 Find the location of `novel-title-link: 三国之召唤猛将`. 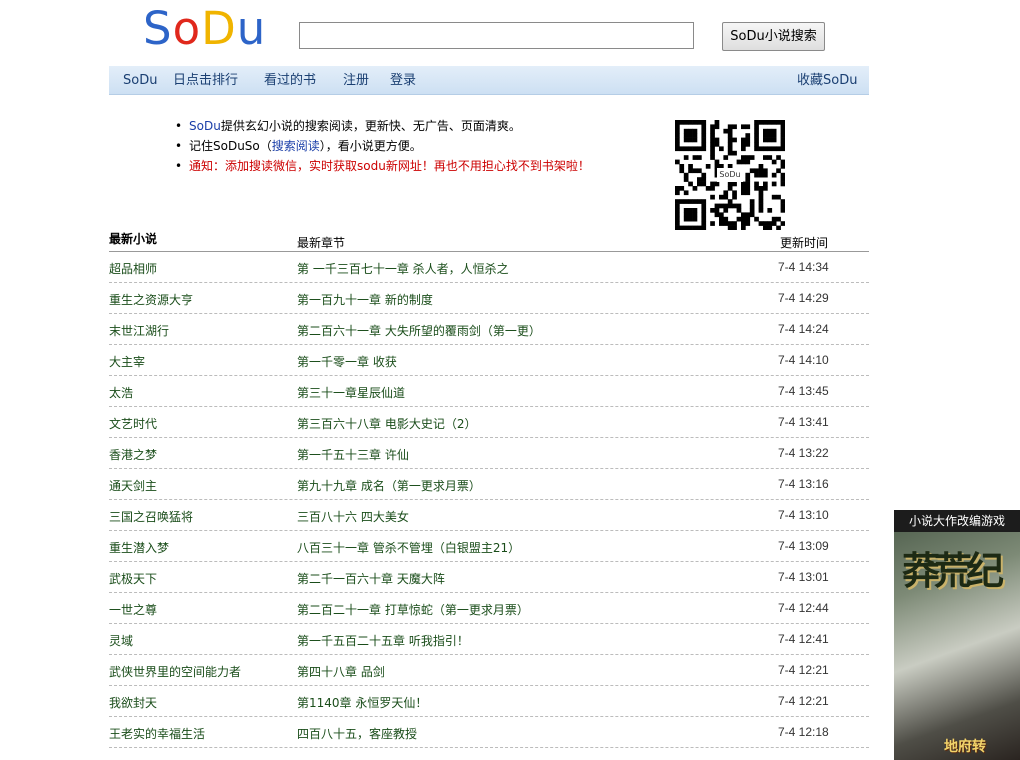

novel-title-link: 三国之召唤猛将 is located at coordinates (151, 516).